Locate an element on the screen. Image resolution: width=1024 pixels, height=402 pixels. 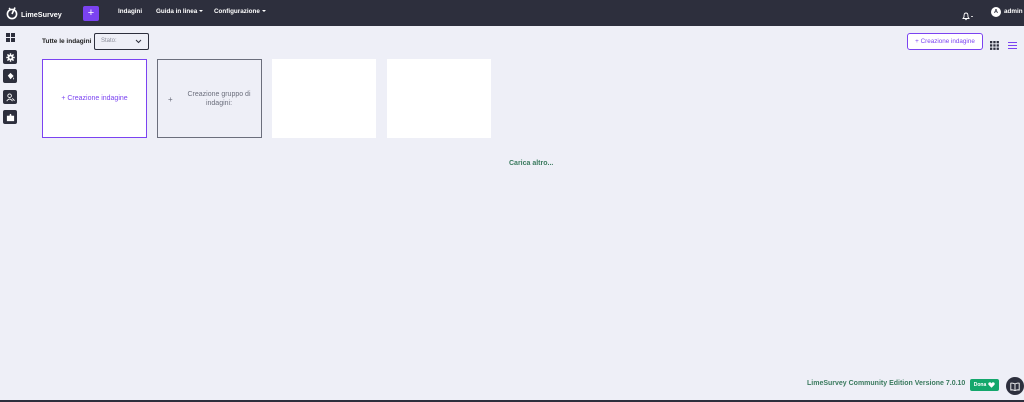
grid-view-toggle is located at coordinates (994, 46).